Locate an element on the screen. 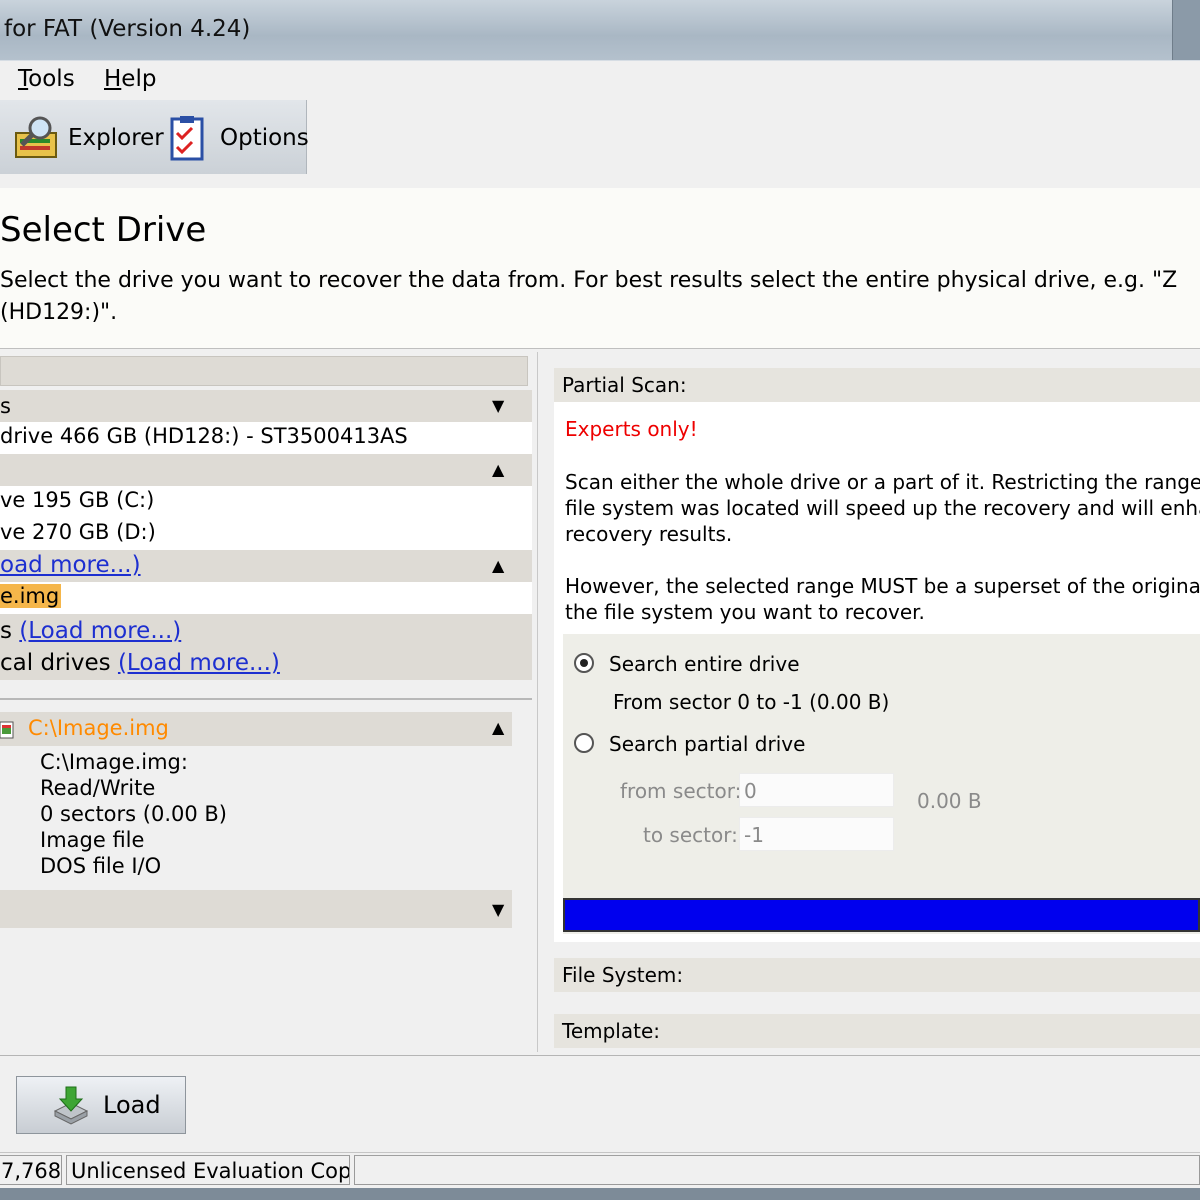 The image size is (1200, 1200). options-button: Options is located at coordinates (237, 138).